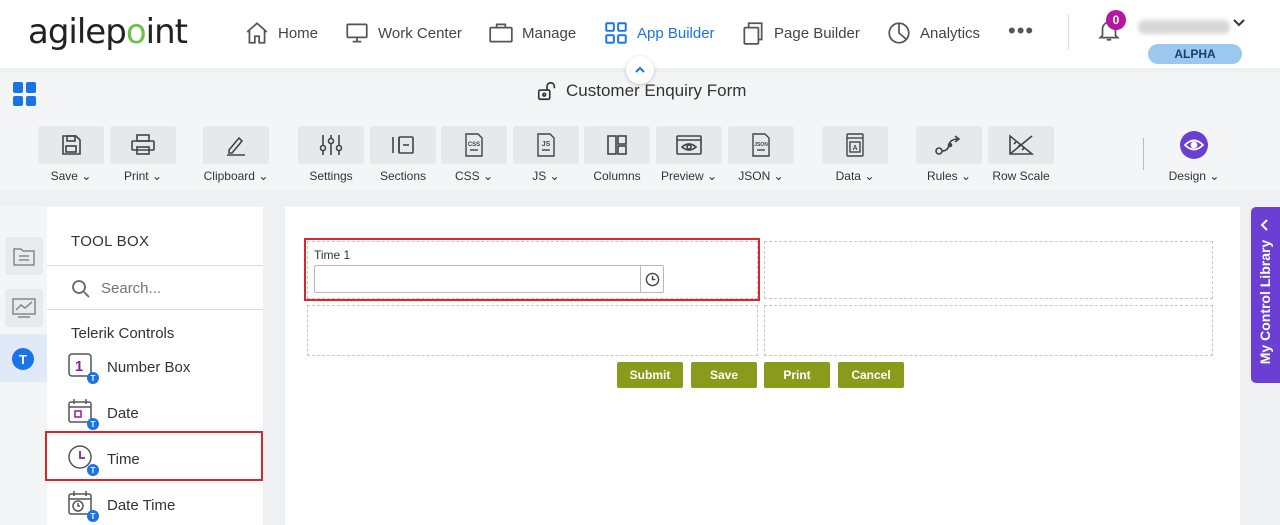  What do you see at coordinates (689, 156) in the screenshot?
I see `preview-button: Preview ⌄` at bounding box center [689, 156].